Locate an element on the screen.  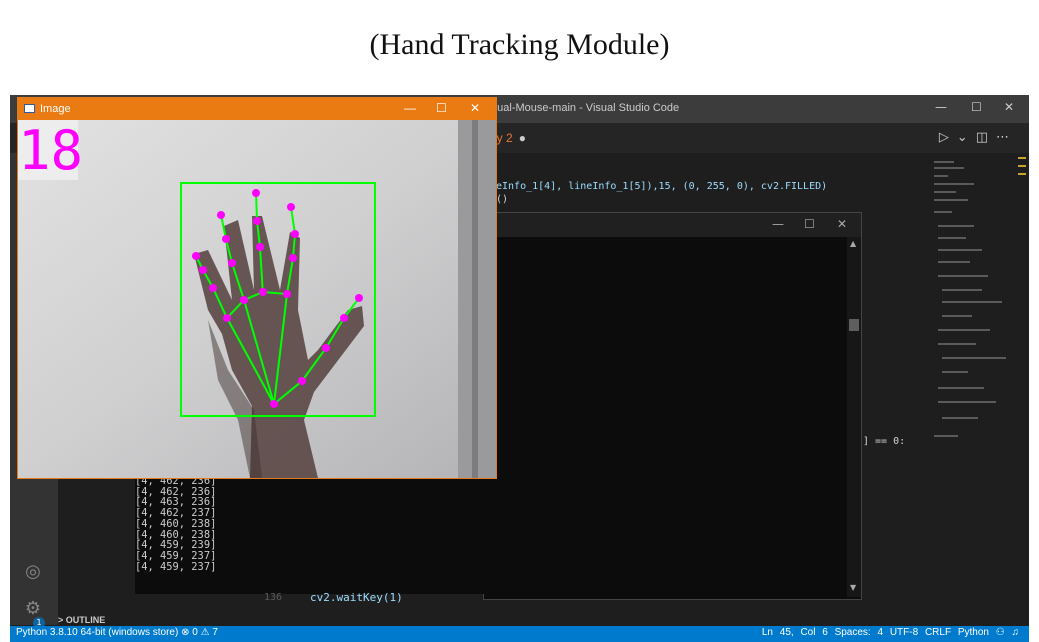
run-icon: ▷⌄ is located at coordinates (957, 137).